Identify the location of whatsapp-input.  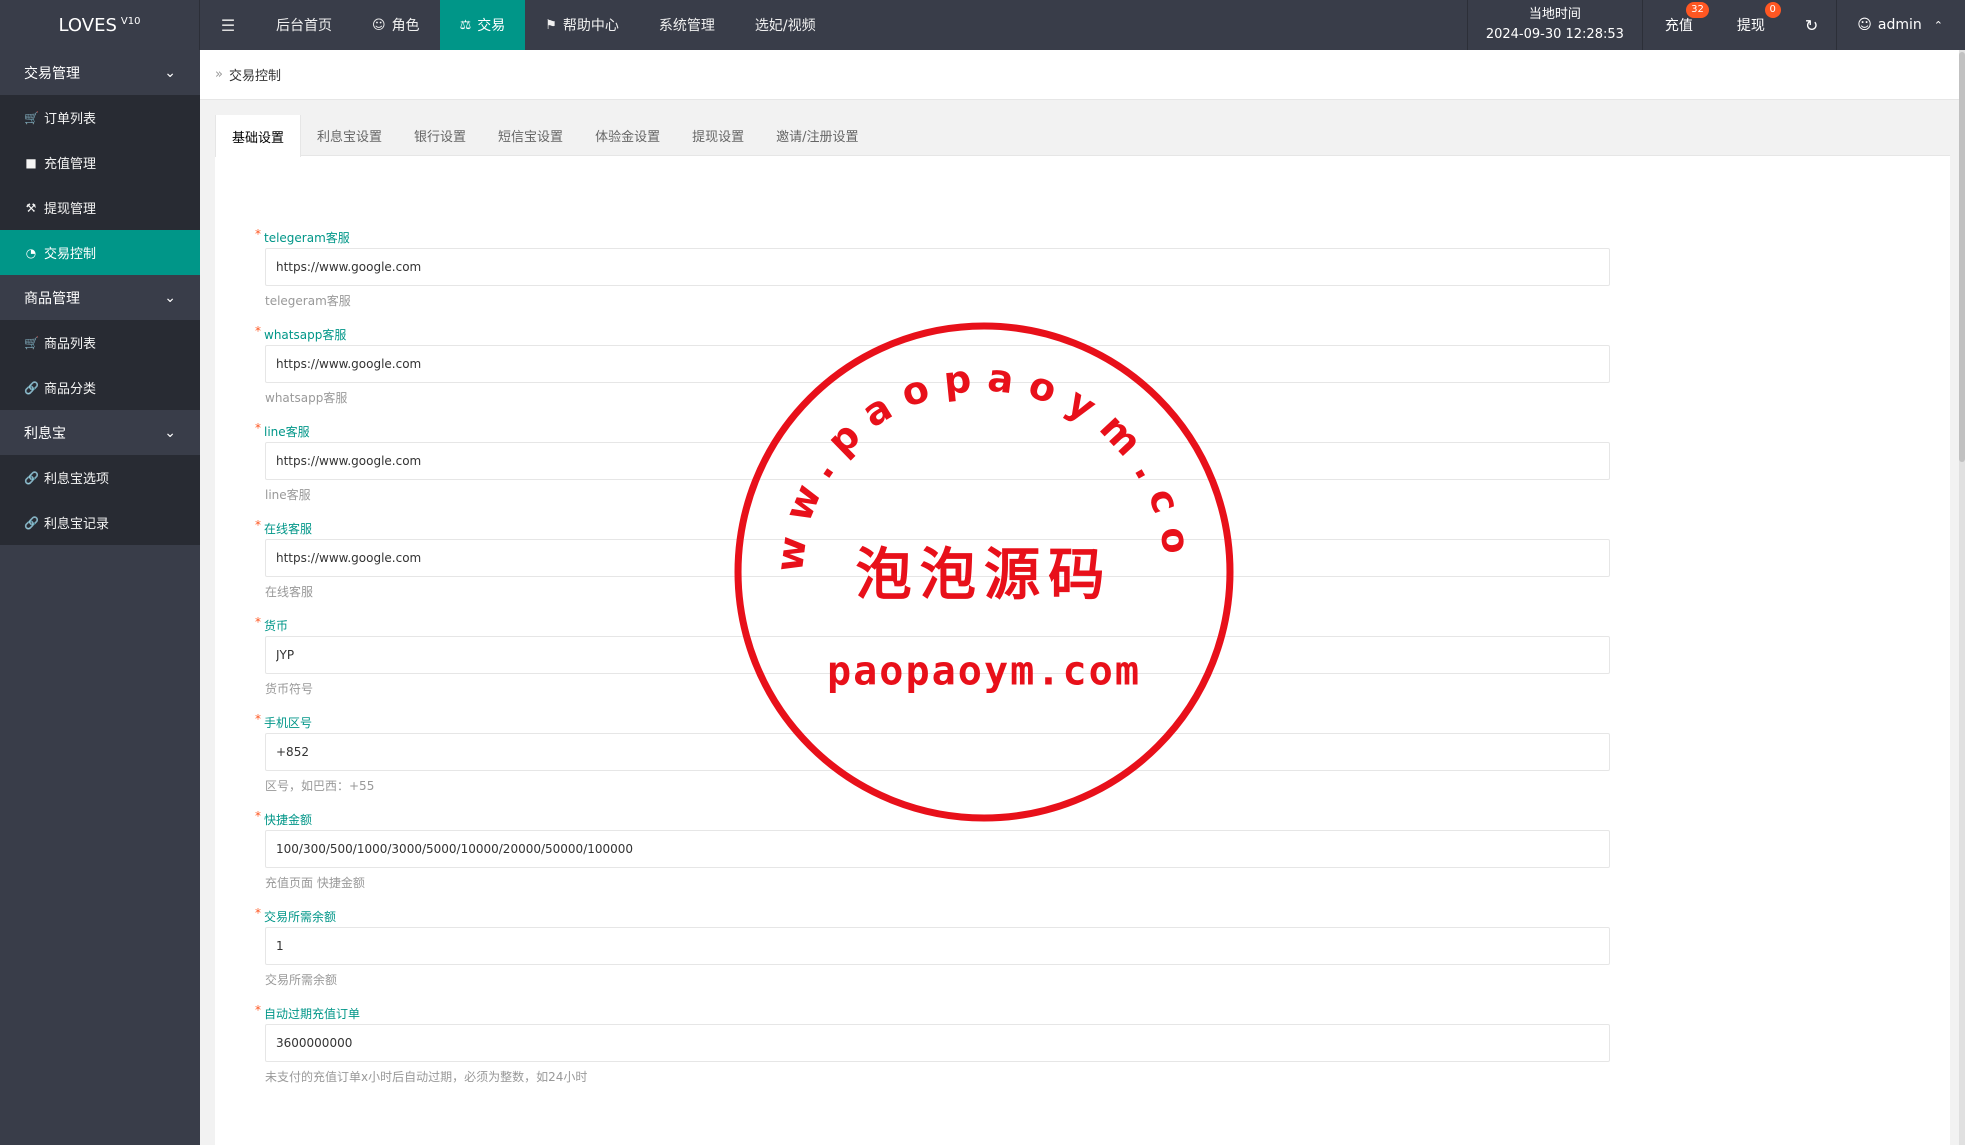
(937, 364).